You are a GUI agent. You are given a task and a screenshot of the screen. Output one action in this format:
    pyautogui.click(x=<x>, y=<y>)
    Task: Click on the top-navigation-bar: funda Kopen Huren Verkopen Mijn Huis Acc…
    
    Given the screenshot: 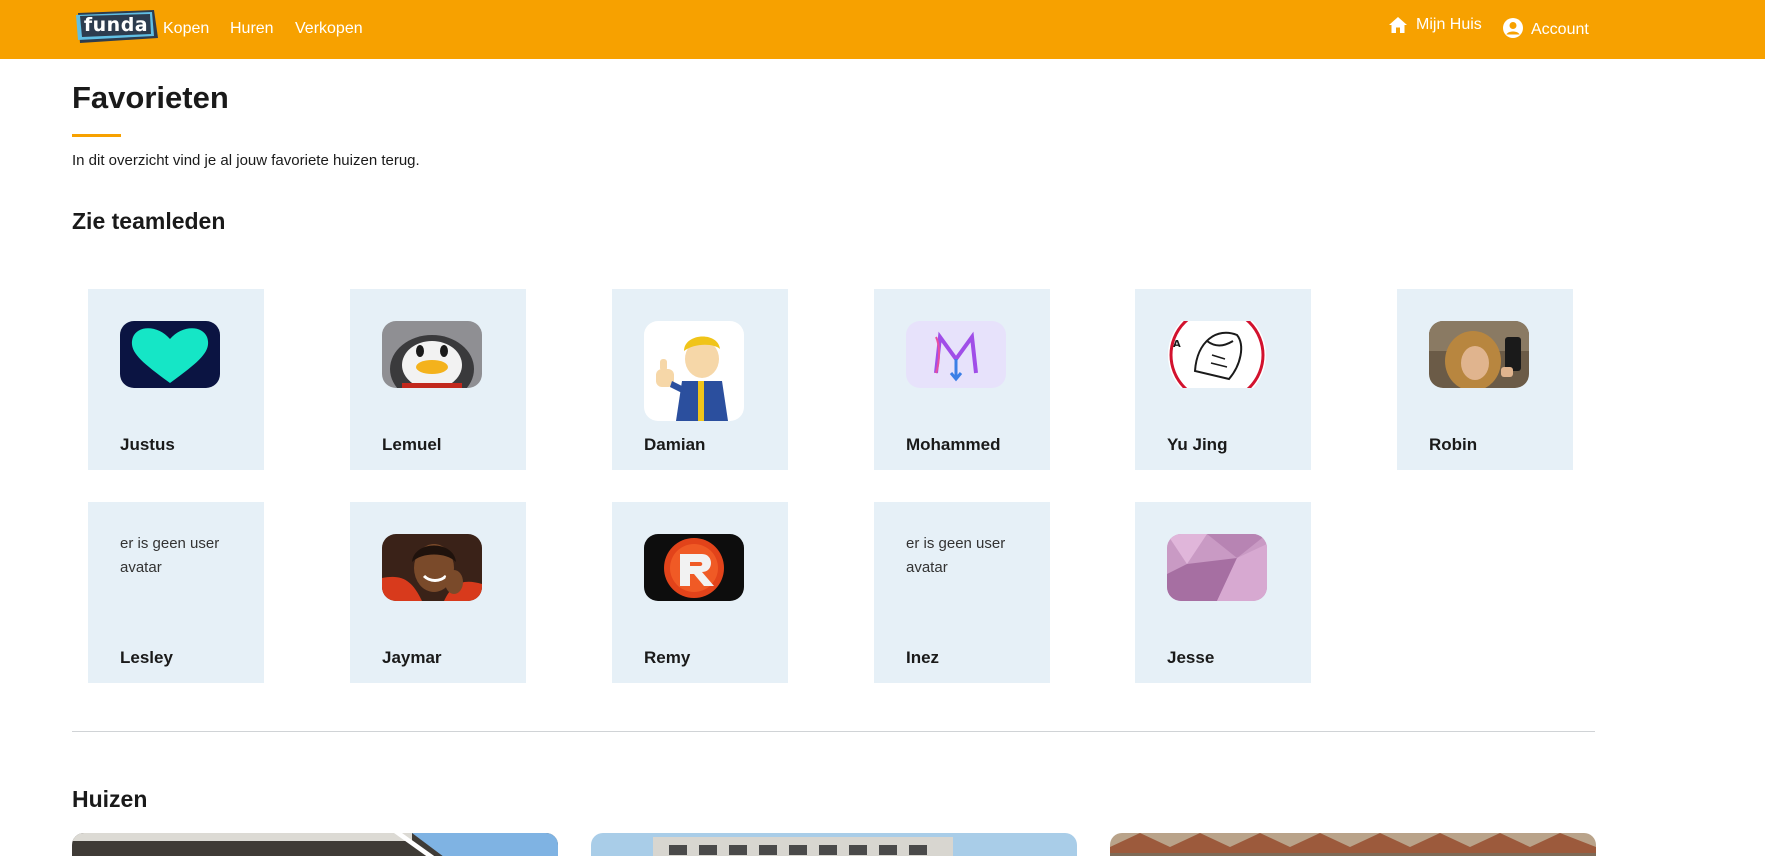 What is the action you would take?
    pyautogui.click(x=882, y=29)
    